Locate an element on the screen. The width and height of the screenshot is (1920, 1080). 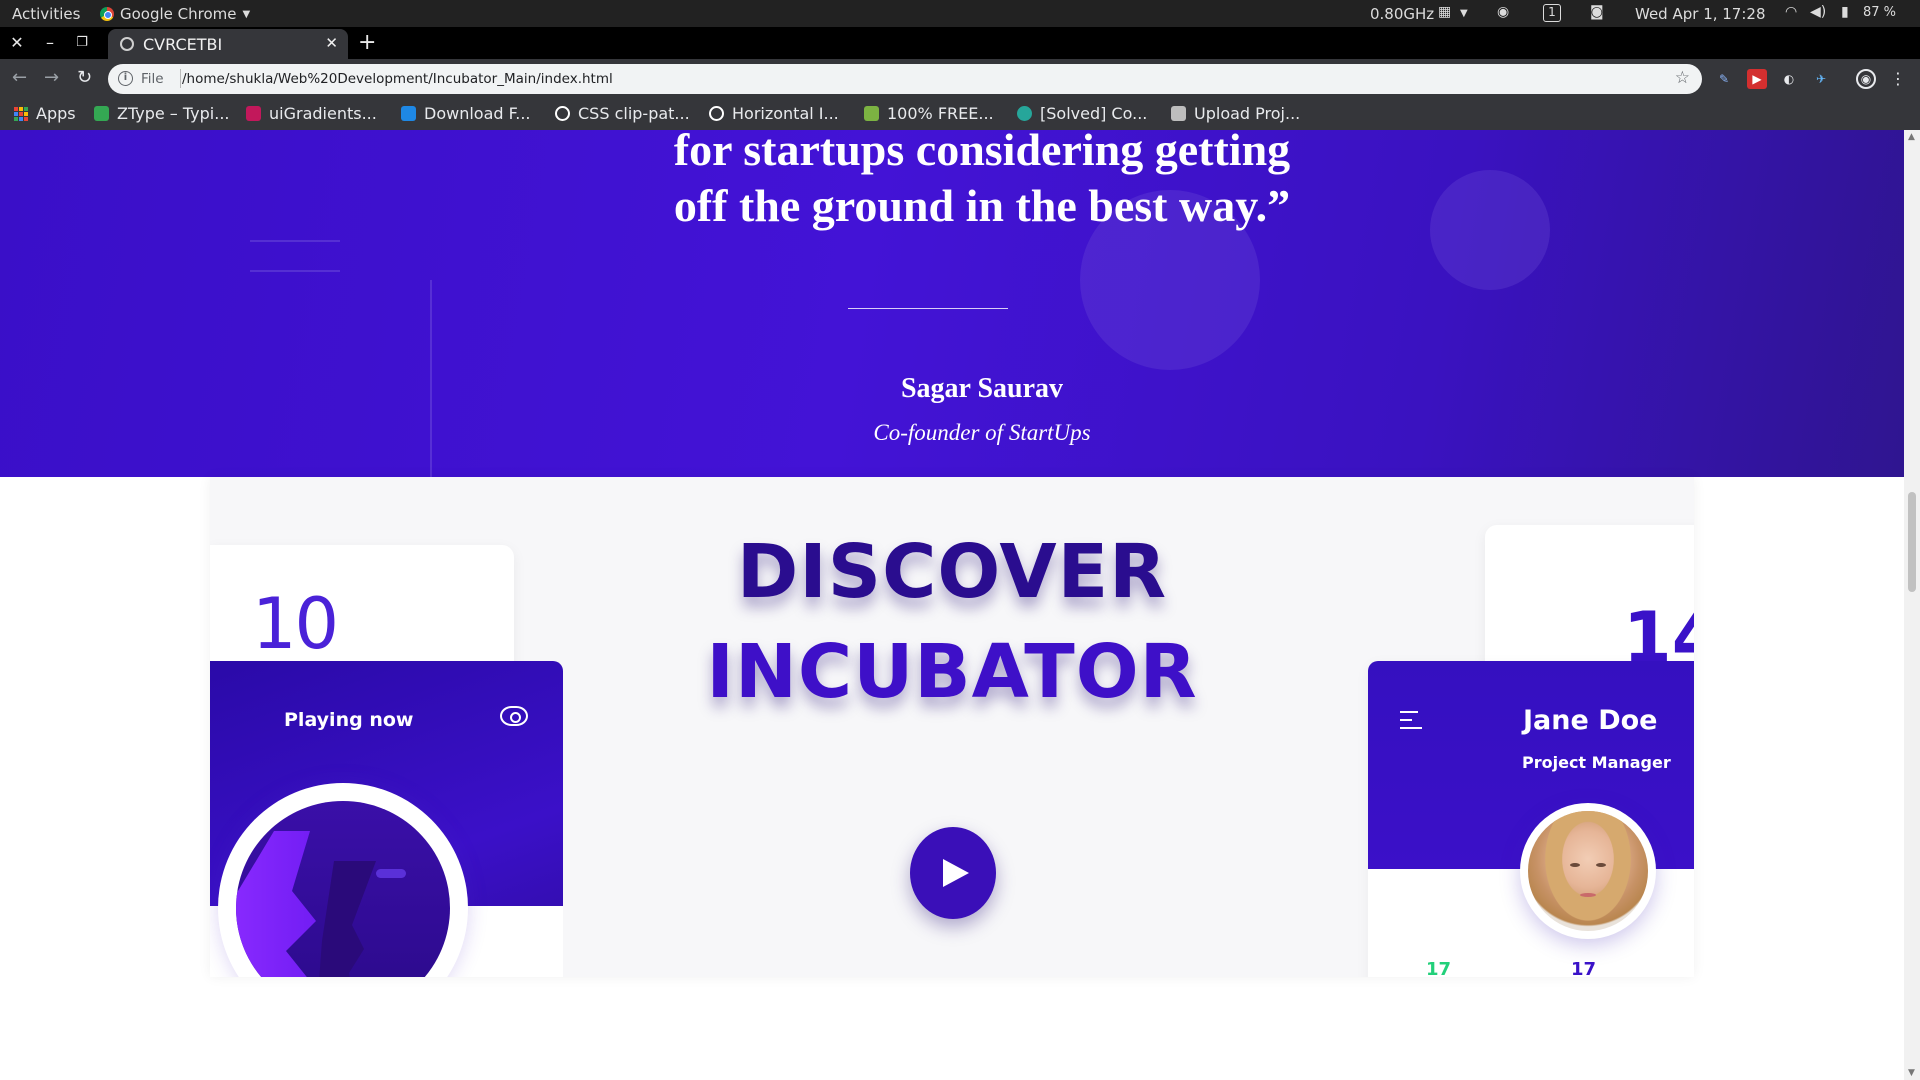
tab-title: CVRCETBI is located at coordinates (183, 44).